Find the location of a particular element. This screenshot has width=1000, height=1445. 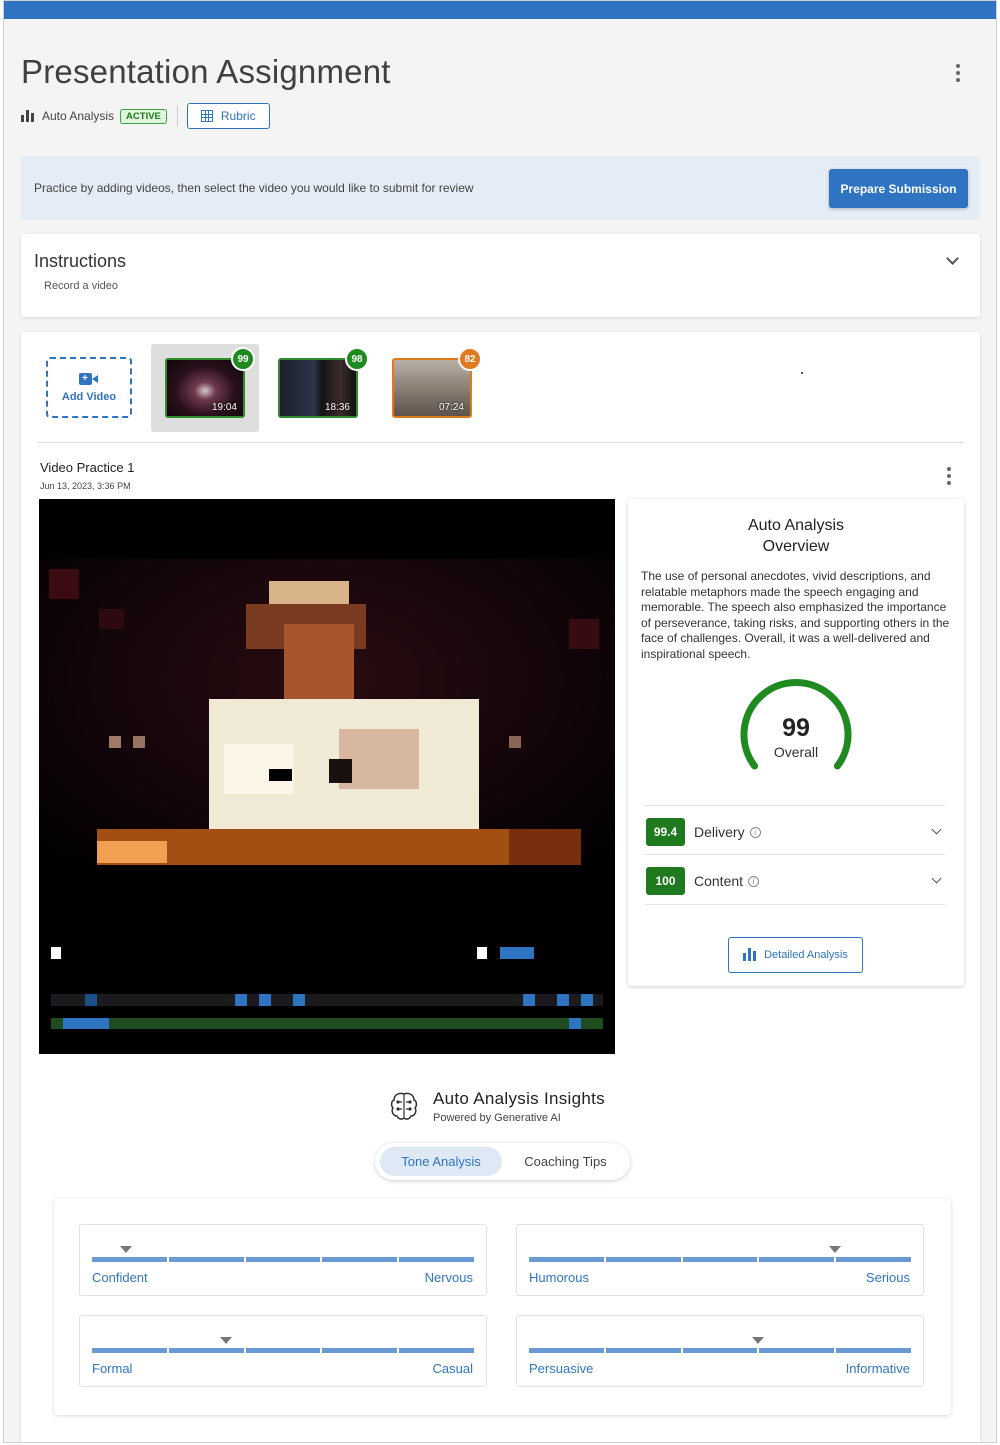

tone-right-label: Casual is located at coordinates (452, 1368).